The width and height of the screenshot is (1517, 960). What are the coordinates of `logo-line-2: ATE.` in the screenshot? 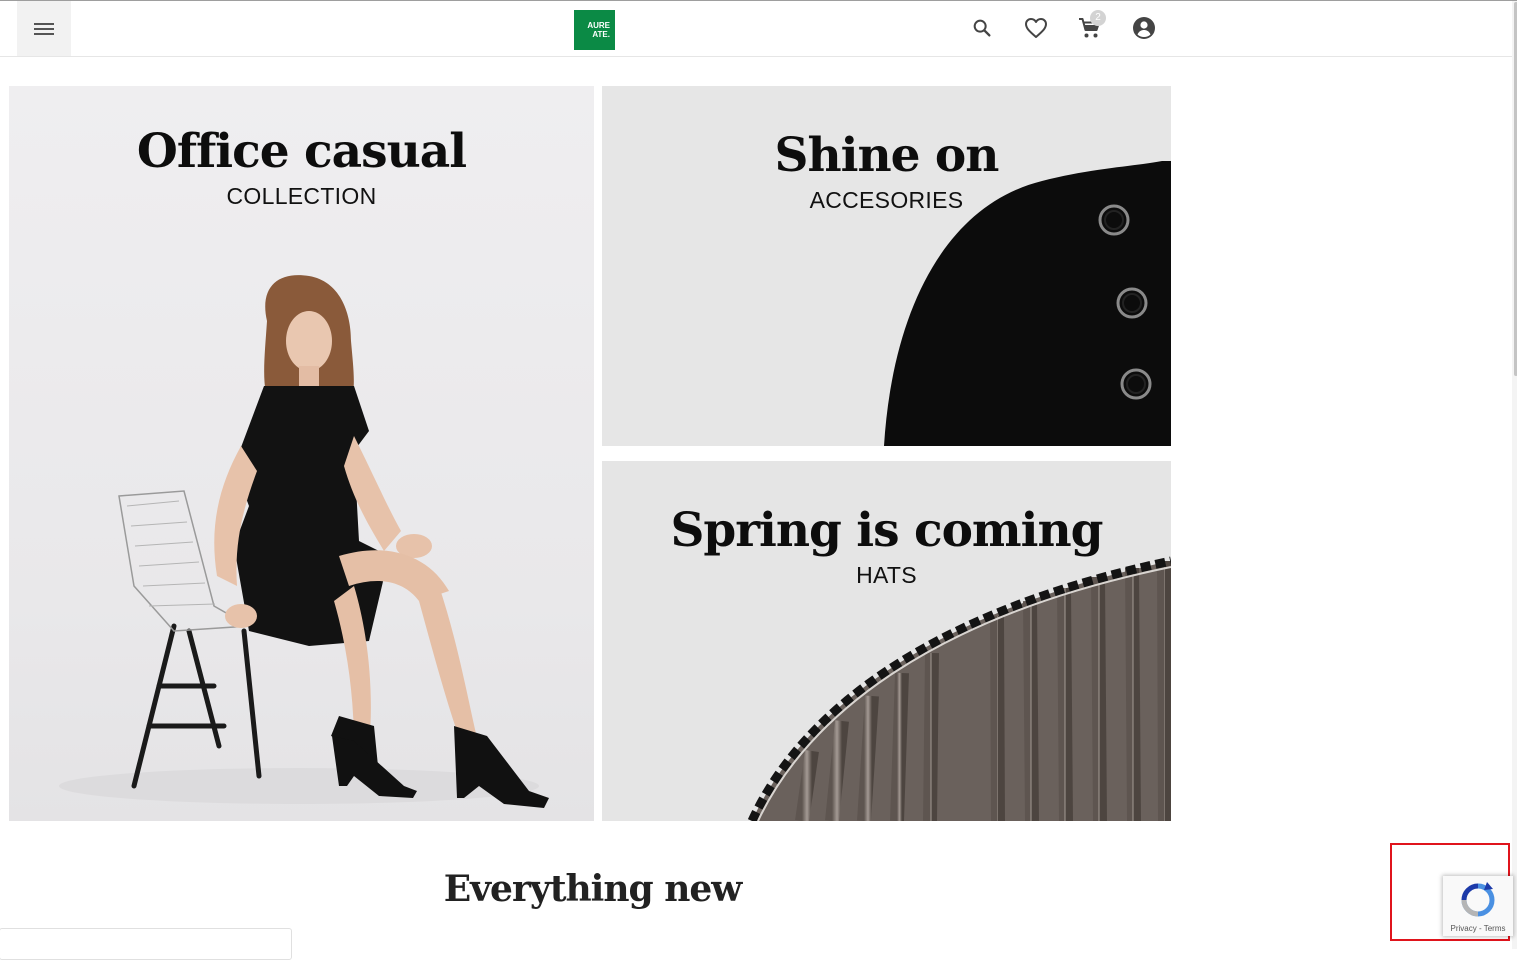 It's located at (601, 34).